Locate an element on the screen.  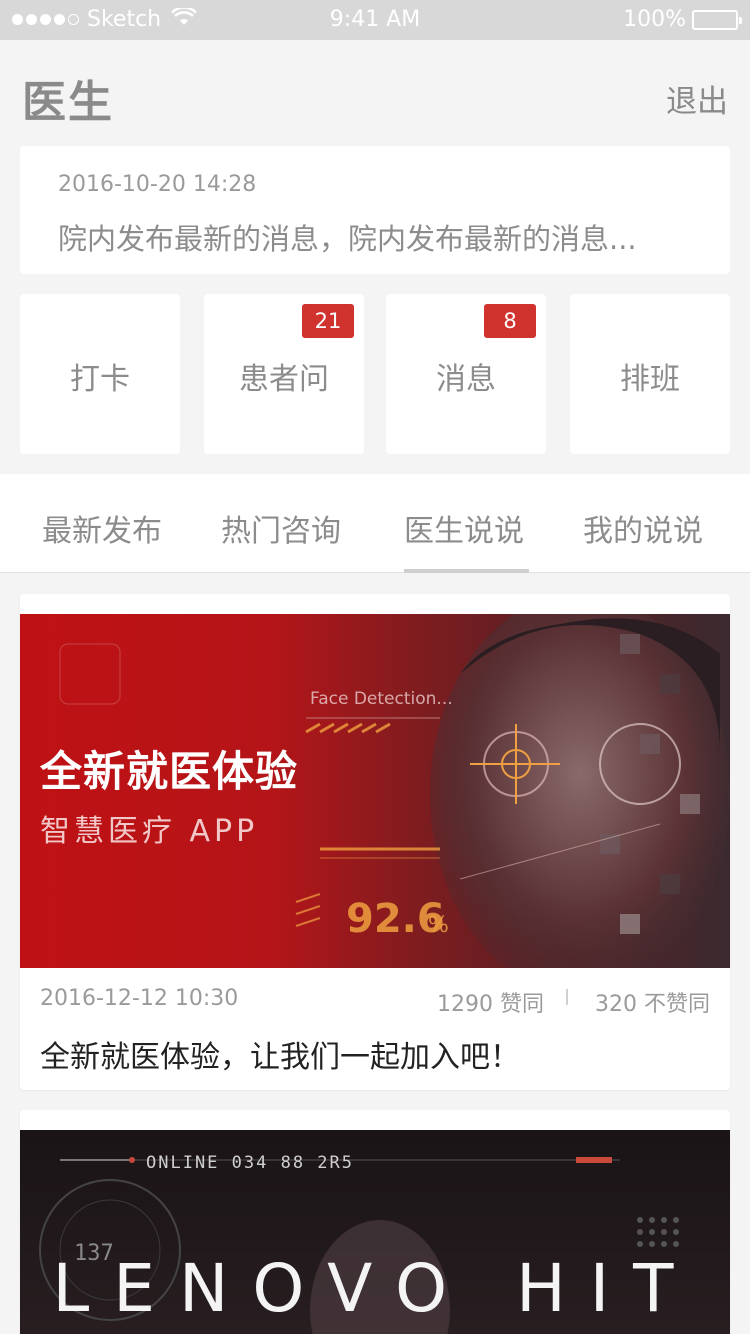
tab-my-posts: 我的说说 is located at coordinates (643, 528).